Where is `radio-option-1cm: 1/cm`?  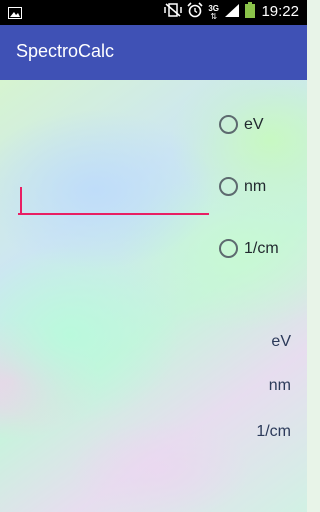 radio-option-1cm: 1/cm is located at coordinates (249, 248).